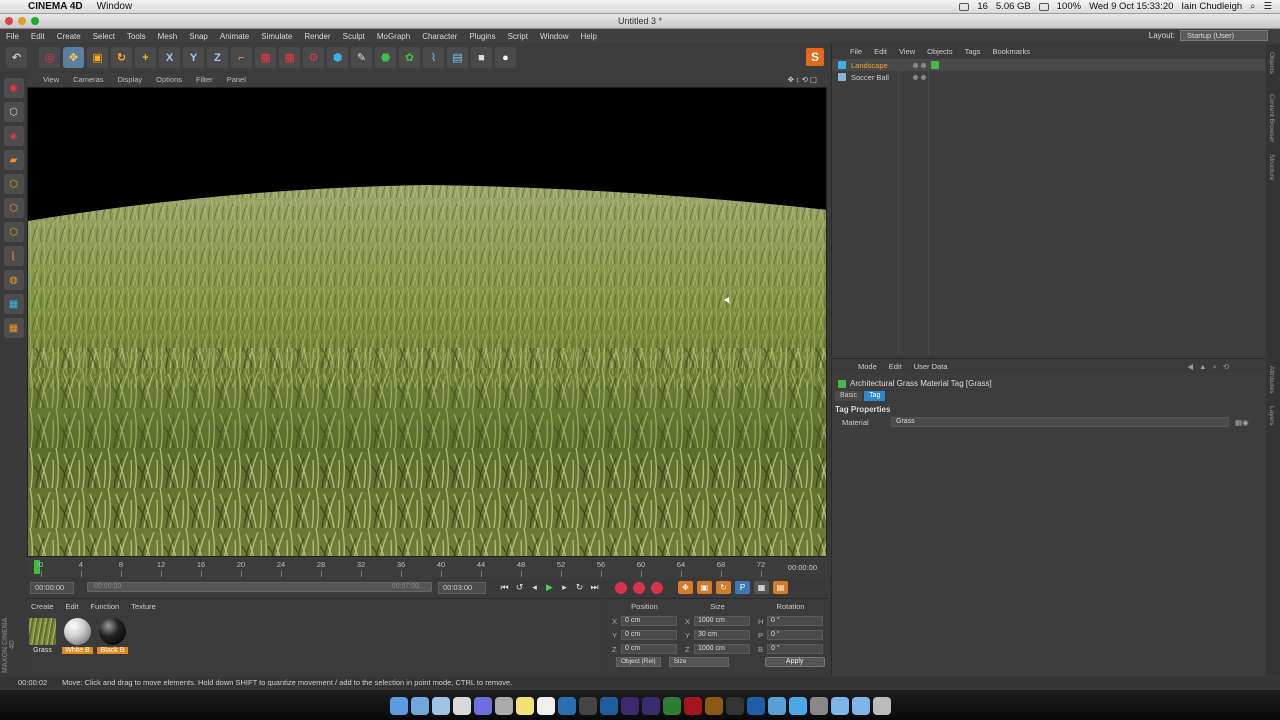 Image resolution: width=1280 pixels, height=720 pixels. Describe the element at coordinates (704, 587) in the screenshot. I see `scale-key-icon: ▣` at that location.